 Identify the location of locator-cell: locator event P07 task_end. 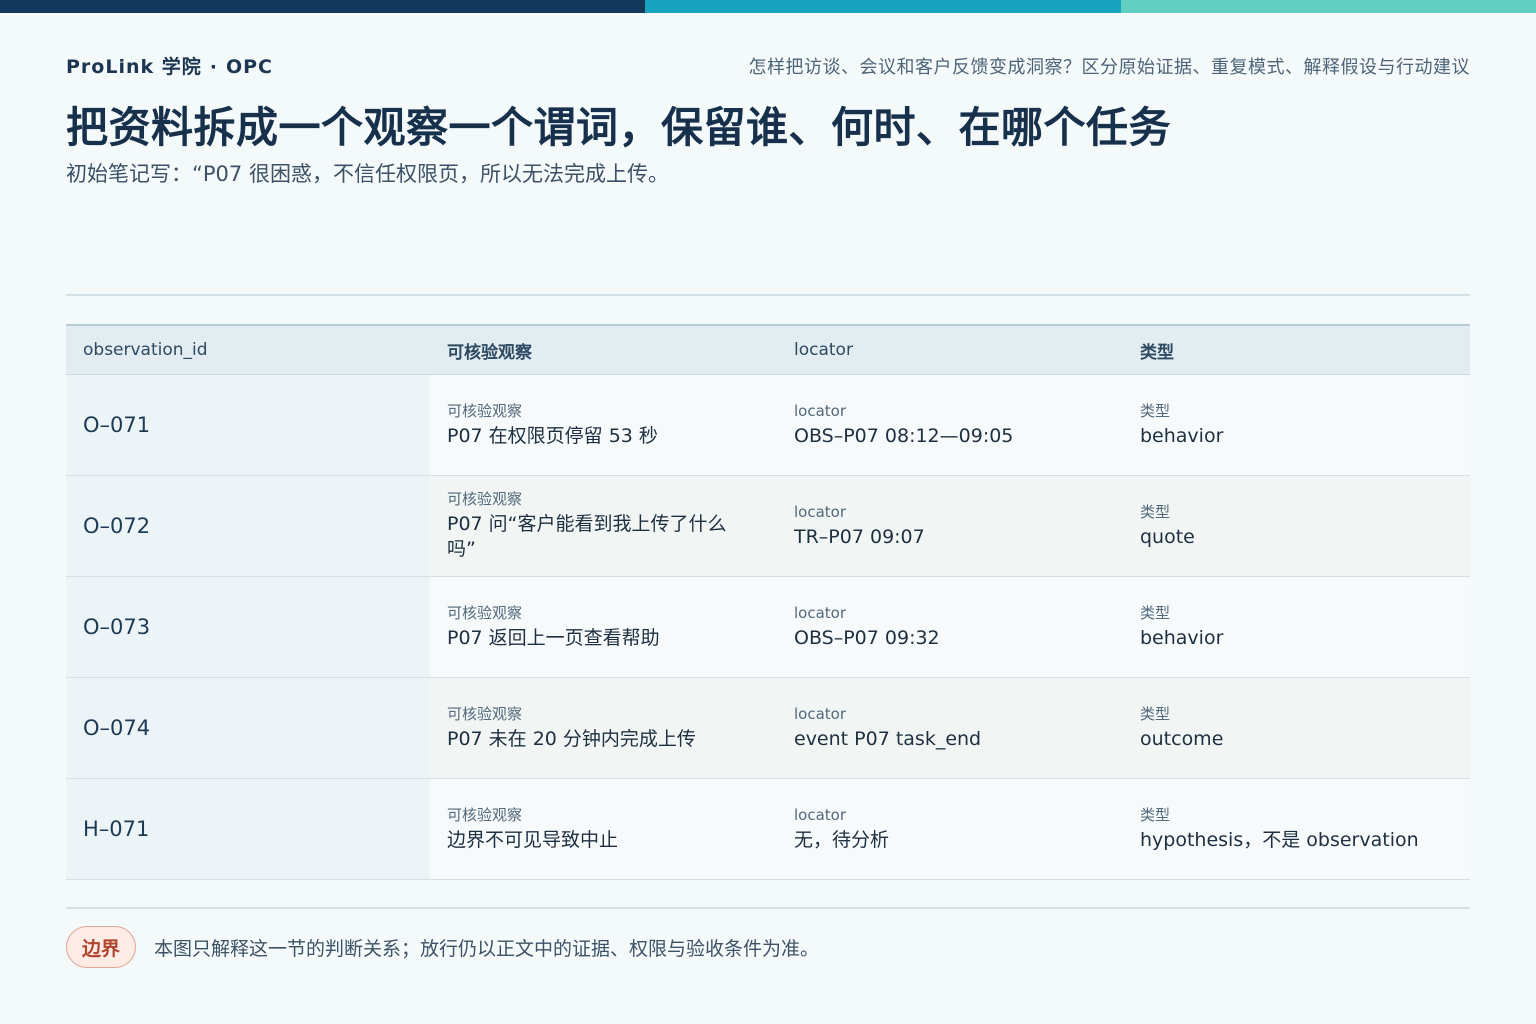
(950, 728).